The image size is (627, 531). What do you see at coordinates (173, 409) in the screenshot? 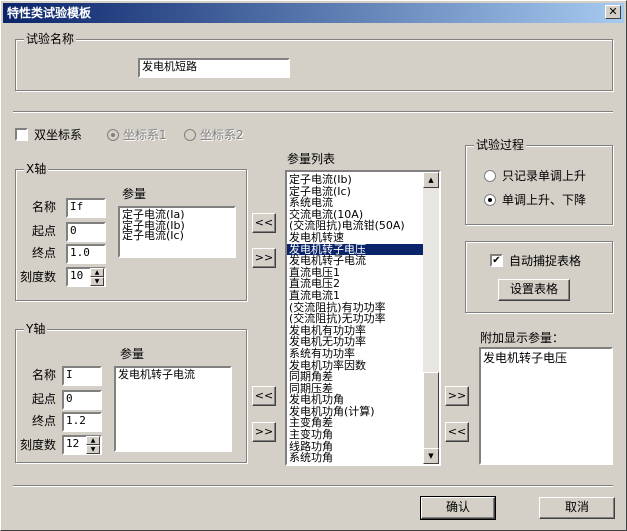
I see `y-params-list: 发电机转子电流` at bounding box center [173, 409].